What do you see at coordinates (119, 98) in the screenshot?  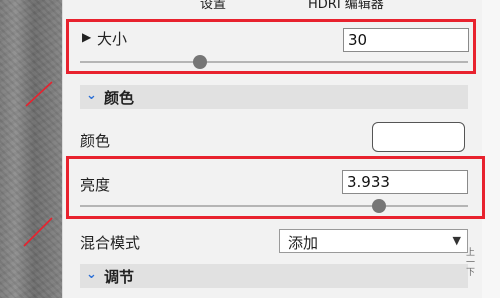 I see `color-section-title: 颜色` at bounding box center [119, 98].